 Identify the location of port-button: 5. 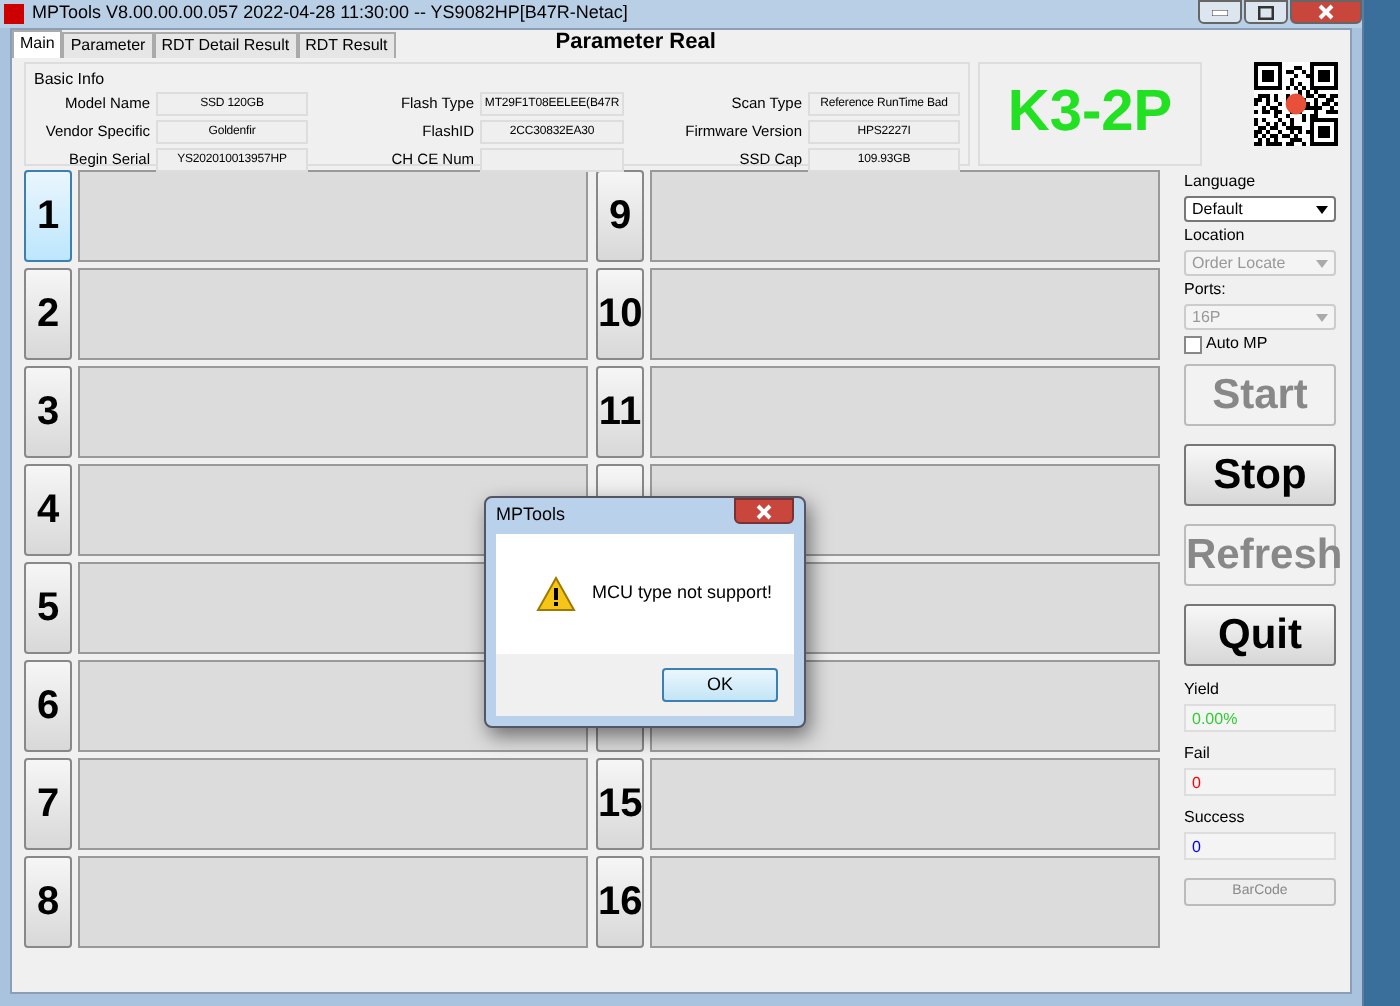
(48, 608).